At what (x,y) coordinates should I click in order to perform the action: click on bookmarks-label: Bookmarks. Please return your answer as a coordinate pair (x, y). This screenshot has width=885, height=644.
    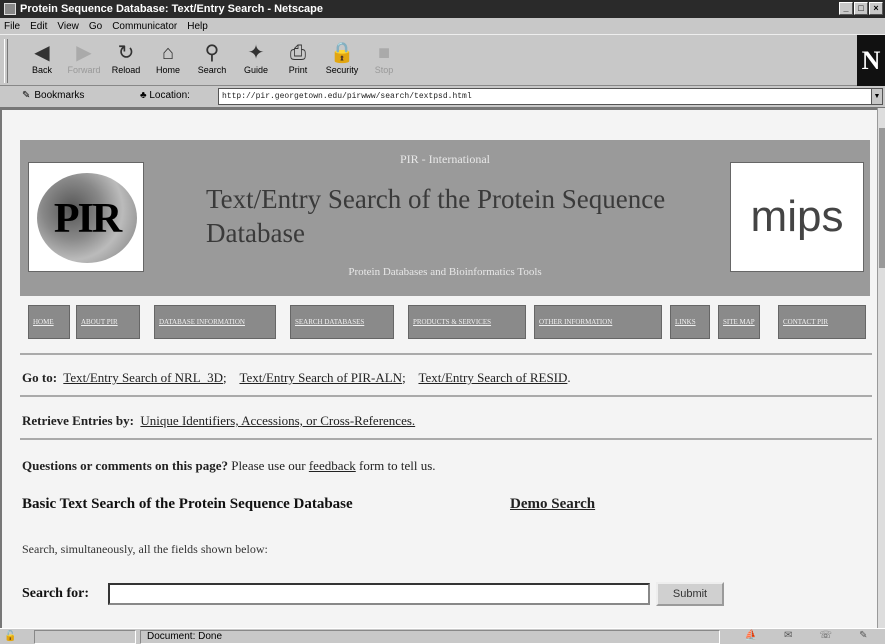
    Looking at the image, I should click on (59, 95).